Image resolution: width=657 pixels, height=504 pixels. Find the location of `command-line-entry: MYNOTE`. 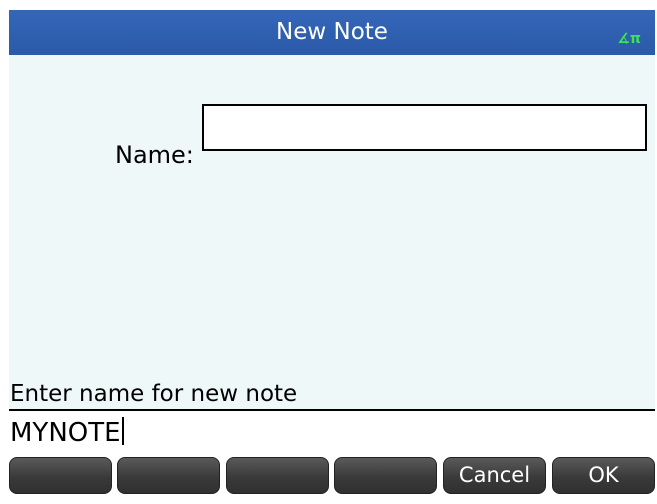

command-line-entry: MYNOTE is located at coordinates (67, 432).